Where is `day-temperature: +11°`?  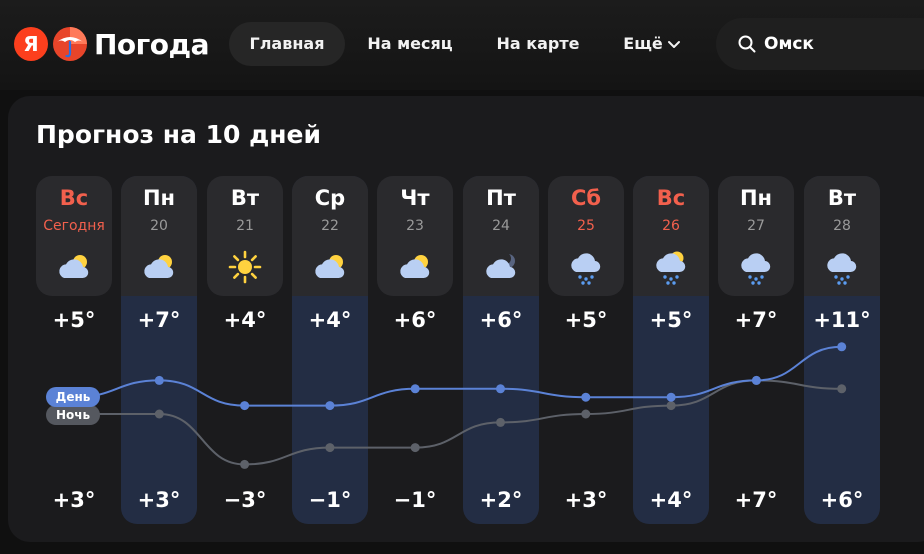 day-temperature: +11° is located at coordinates (842, 320).